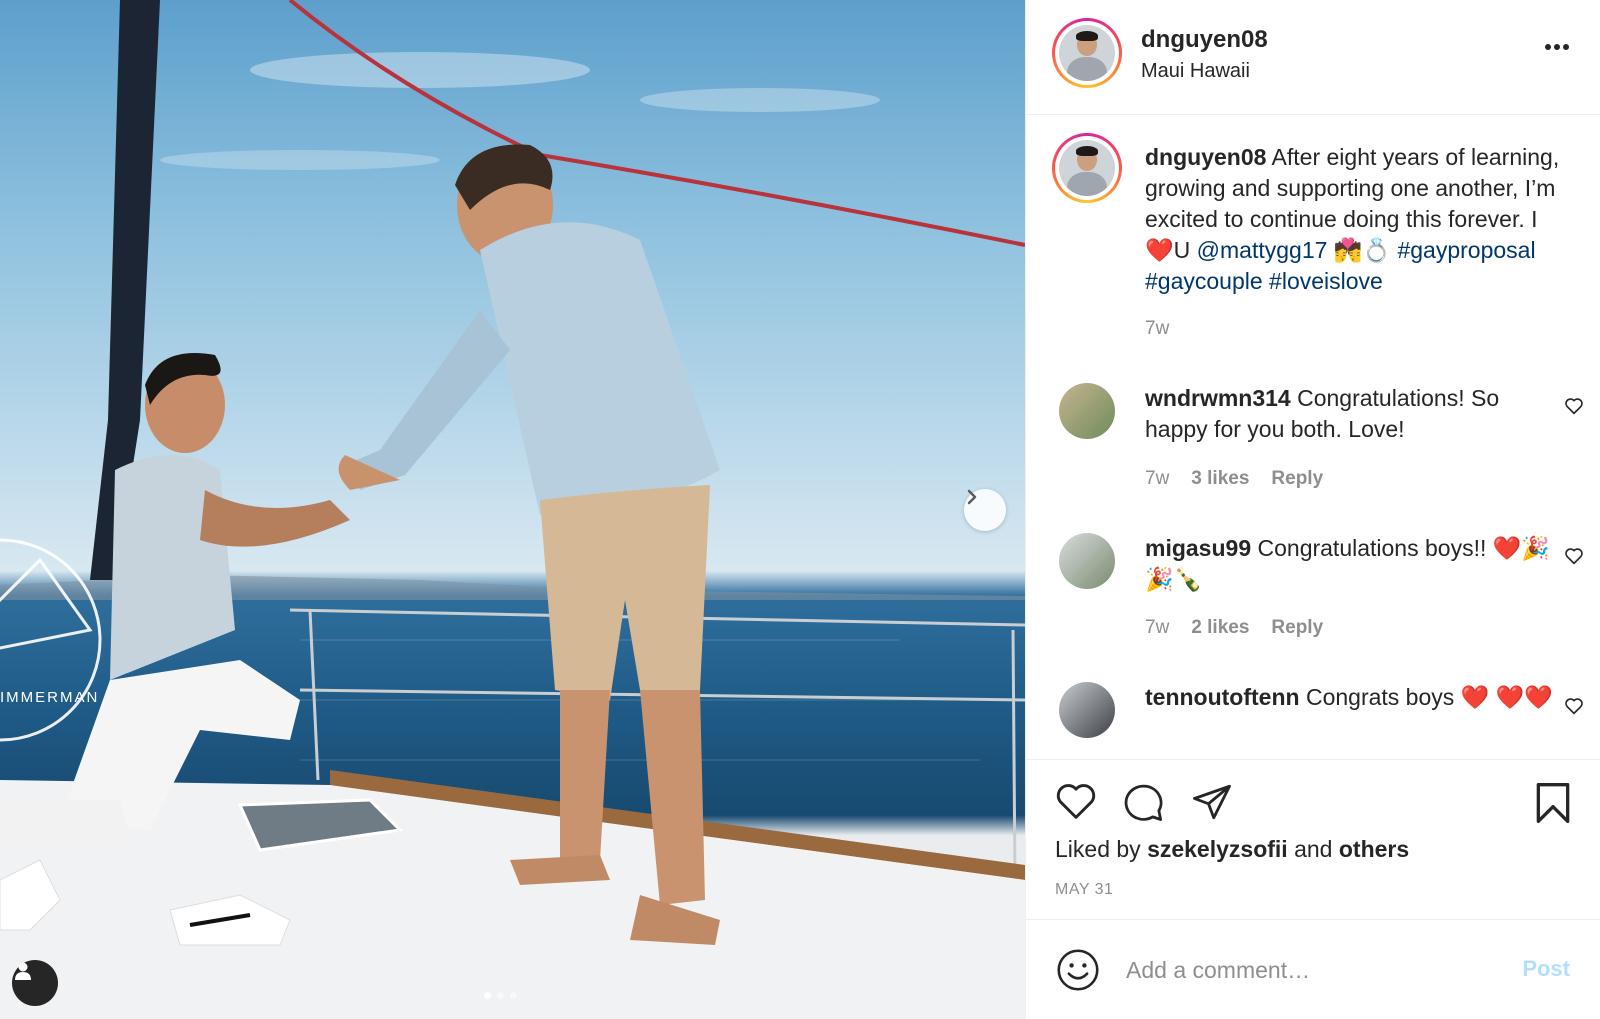 This screenshot has width=1600, height=1019. Describe the element at coordinates (35, 983) in the screenshot. I see `tagged-users-button` at that location.